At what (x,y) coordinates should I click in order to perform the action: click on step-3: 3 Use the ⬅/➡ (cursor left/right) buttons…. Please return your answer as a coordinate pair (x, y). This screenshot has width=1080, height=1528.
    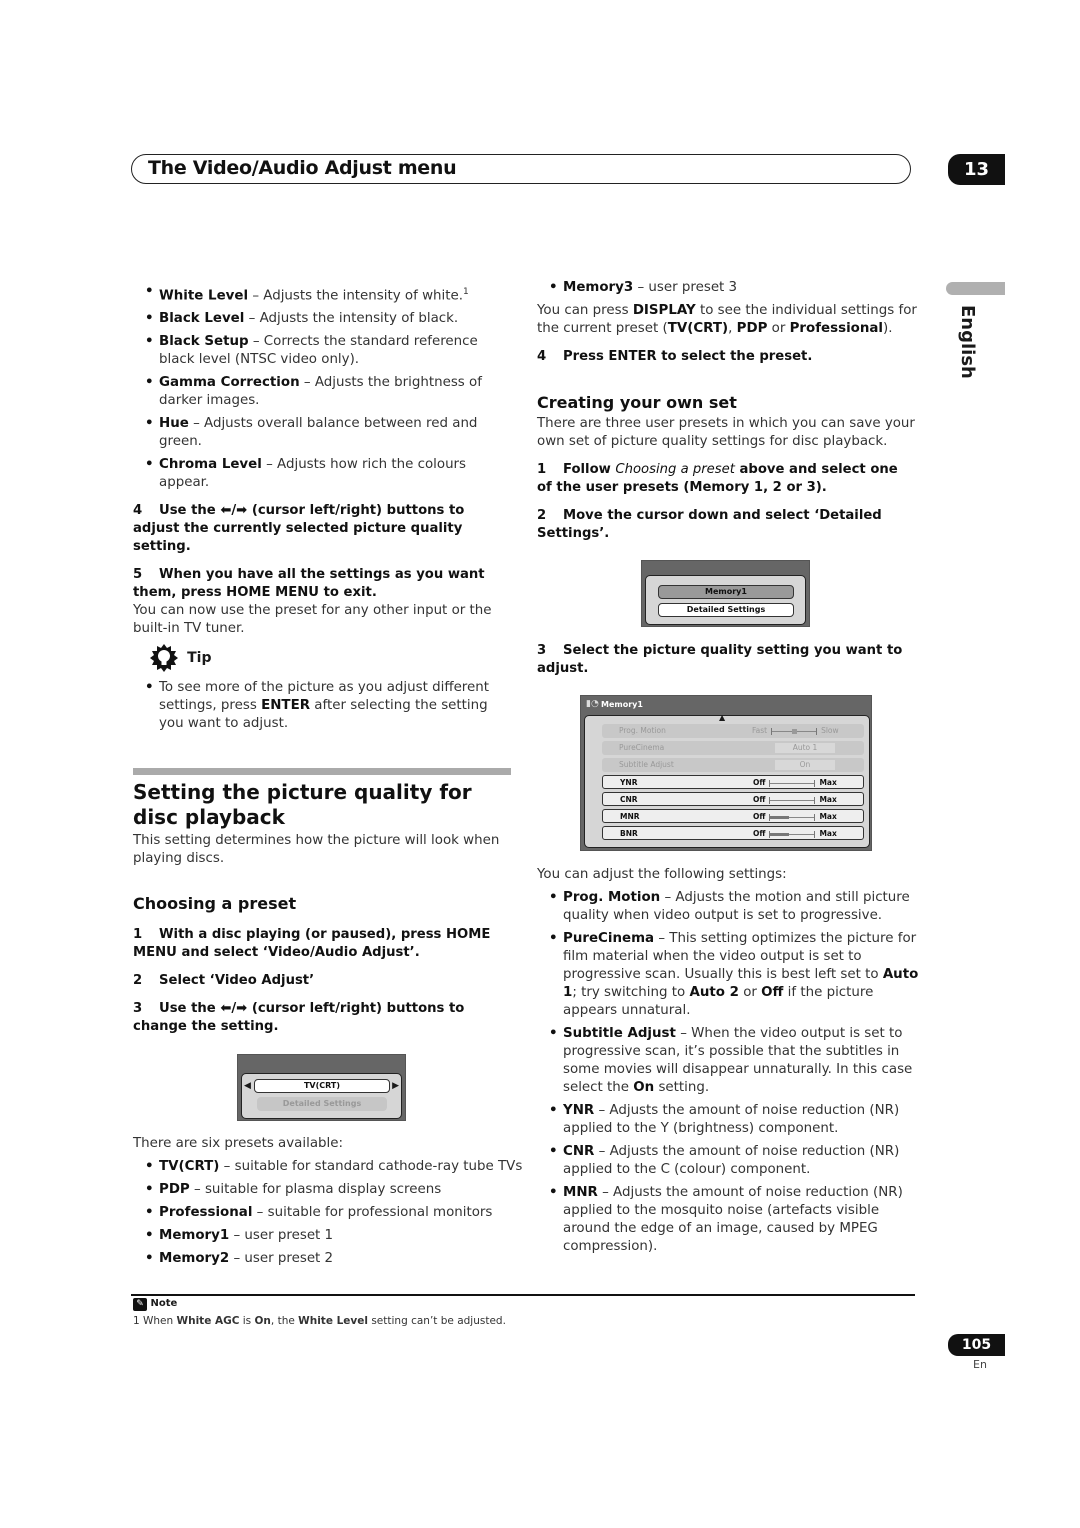
    Looking at the image, I should click on (299, 1017).